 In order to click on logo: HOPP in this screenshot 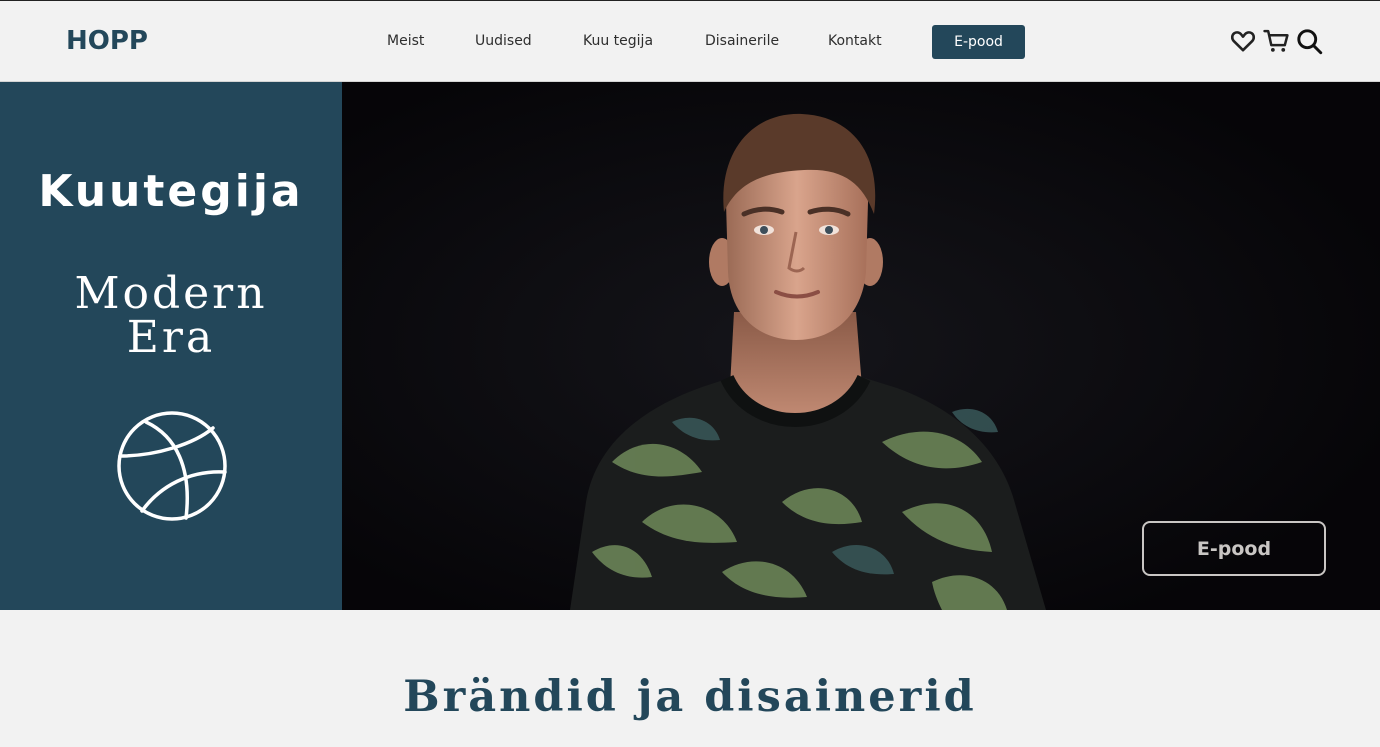, I will do `click(107, 41)`.